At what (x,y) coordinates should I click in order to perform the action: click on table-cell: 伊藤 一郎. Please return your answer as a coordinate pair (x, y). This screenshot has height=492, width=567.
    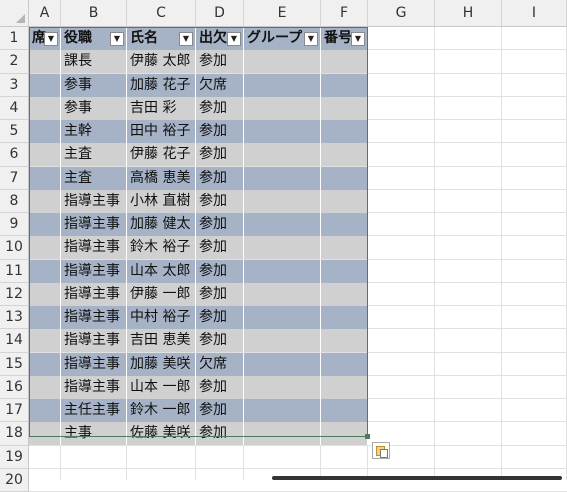
    Looking at the image, I should click on (161, 294).